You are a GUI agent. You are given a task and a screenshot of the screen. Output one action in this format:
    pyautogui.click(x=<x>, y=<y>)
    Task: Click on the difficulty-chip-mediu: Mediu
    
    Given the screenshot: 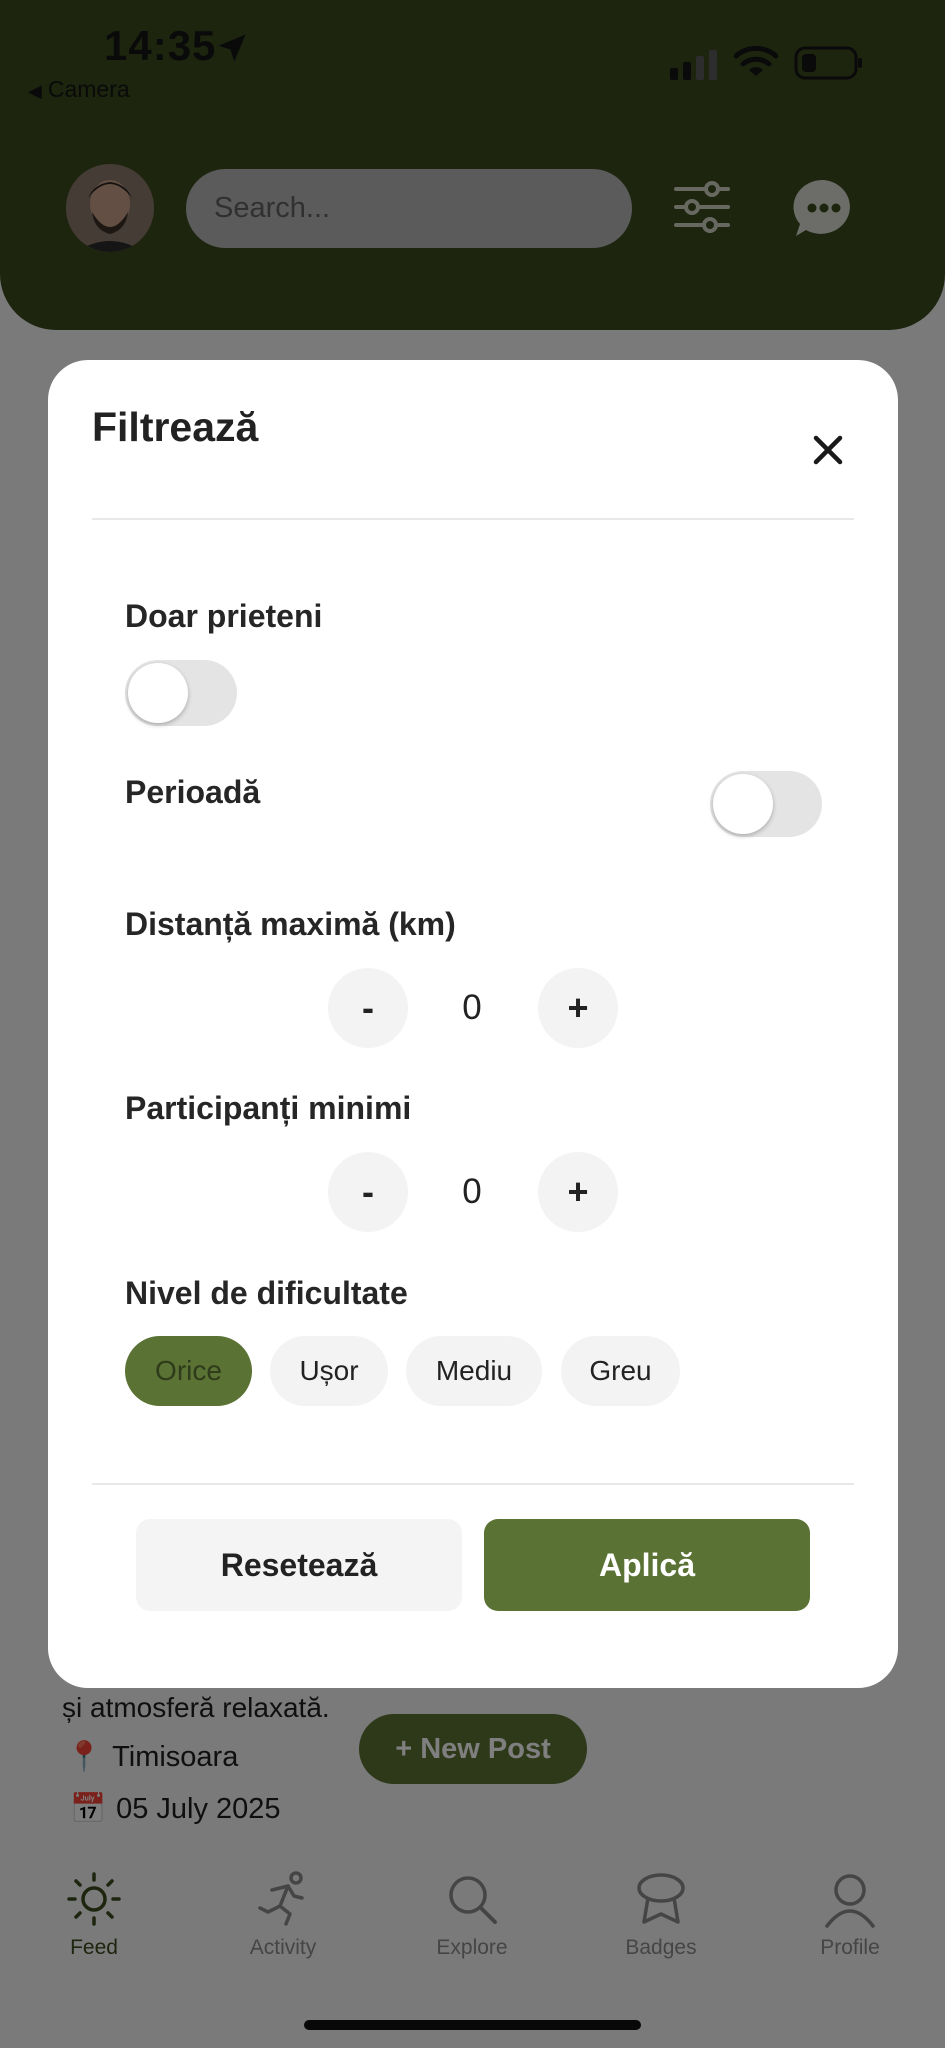 What is the action you would take?
    pyautogui.click(x=474, y=1371)
    